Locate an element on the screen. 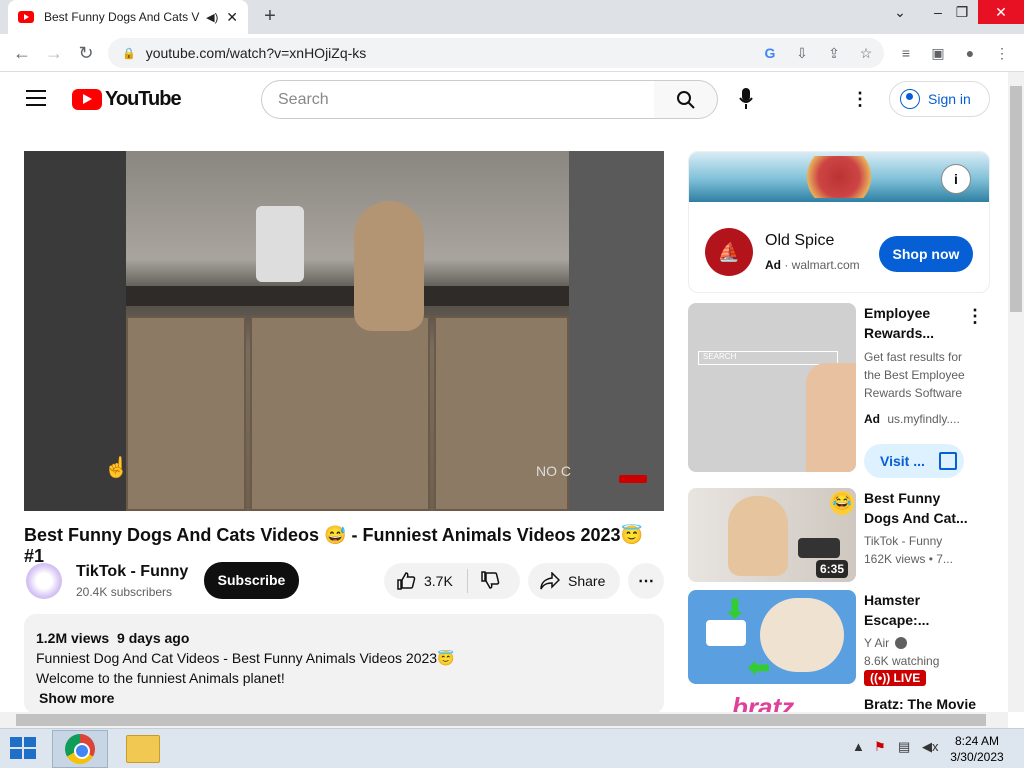 Image resolution: width=1024 pixels, height=768 pixels. like-button: 3.7K is located at coordinates (424, 581).